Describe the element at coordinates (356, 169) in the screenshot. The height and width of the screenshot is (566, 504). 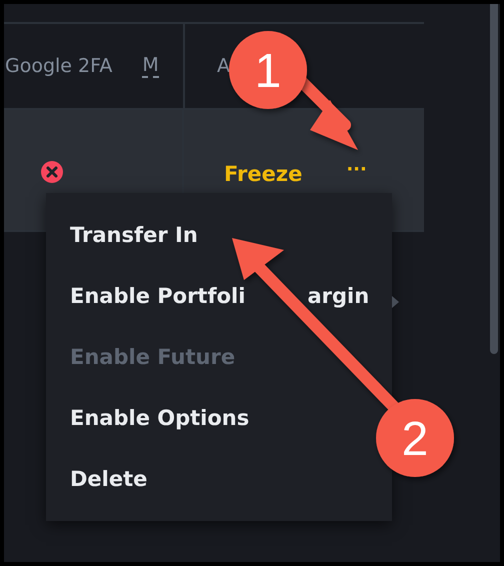
I see `more-button: ···` at that location.